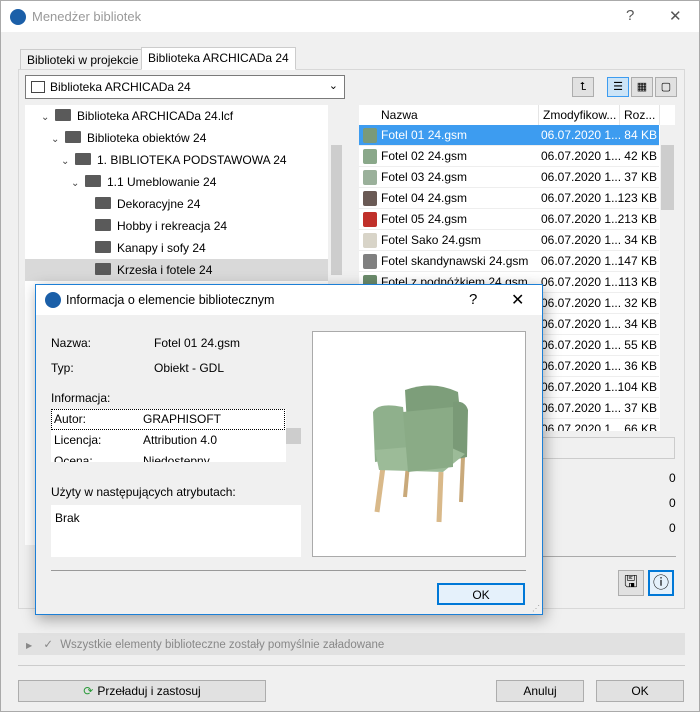 The image size is (700, 712). Describe the element at coordinates (540, 691) in the screenshot. I see `cancel-button: Anuluj` at that location.